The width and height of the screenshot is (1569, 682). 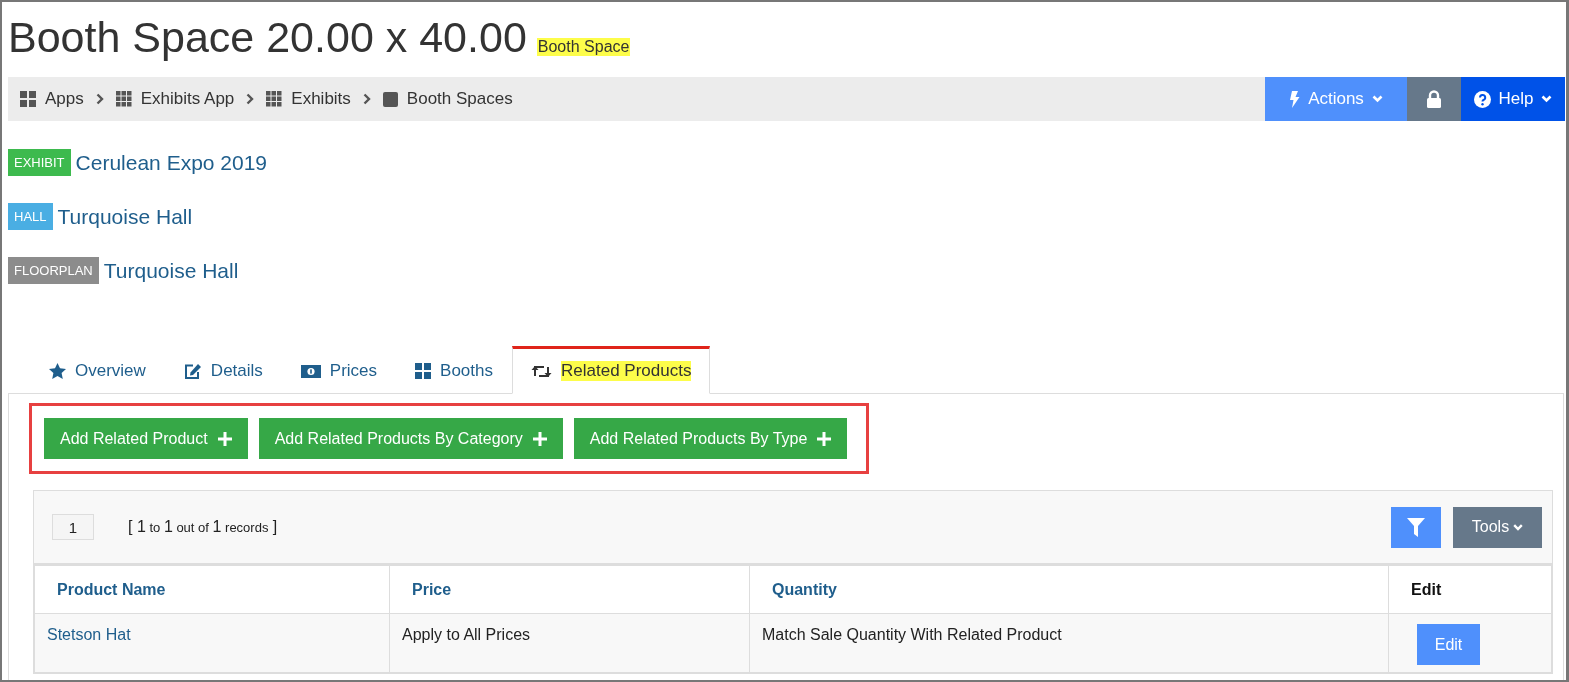 What do you see at coordinates (1482, 99) in the screenshot?
I see `help-icon` at bounding box center [1482, 99].